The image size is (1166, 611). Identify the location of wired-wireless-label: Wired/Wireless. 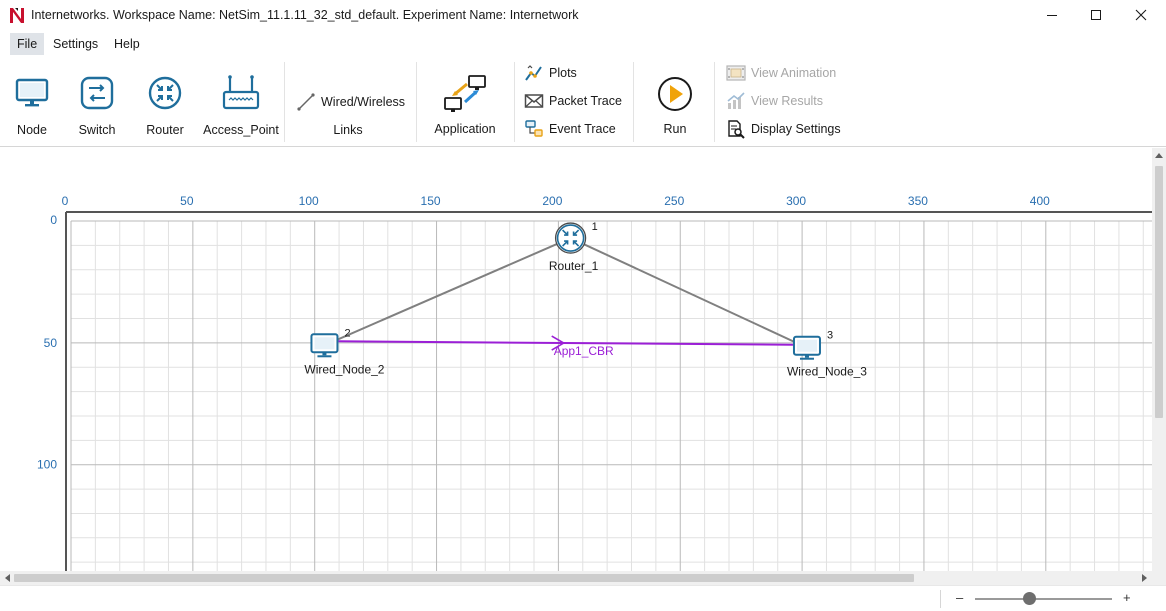
(363, 102).